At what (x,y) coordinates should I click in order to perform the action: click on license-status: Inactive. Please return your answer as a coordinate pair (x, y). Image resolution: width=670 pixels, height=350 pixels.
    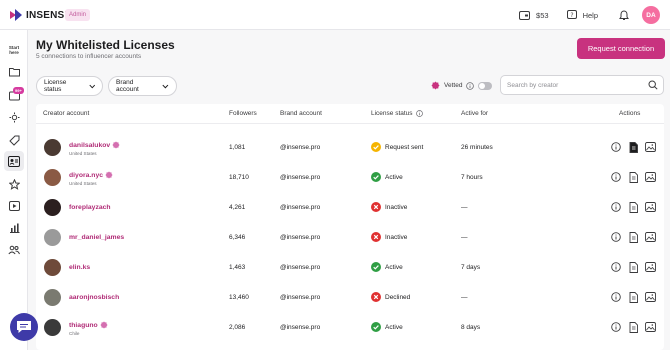
    Looking at the image, I should click on (389, 207).